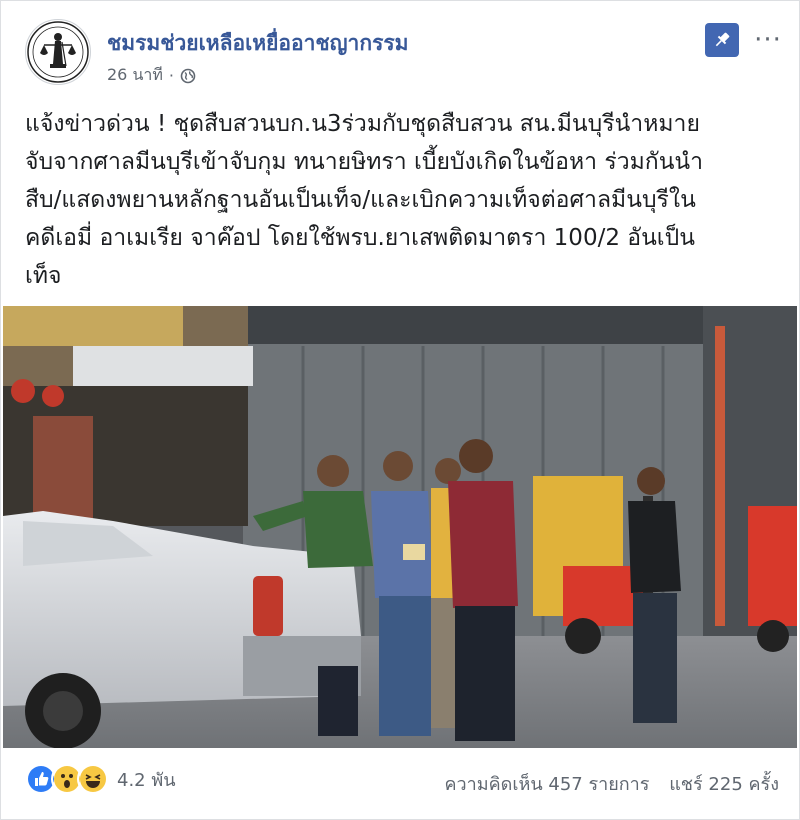  I want to click on post-meta: 26 นาที ·, so click(151, 75).